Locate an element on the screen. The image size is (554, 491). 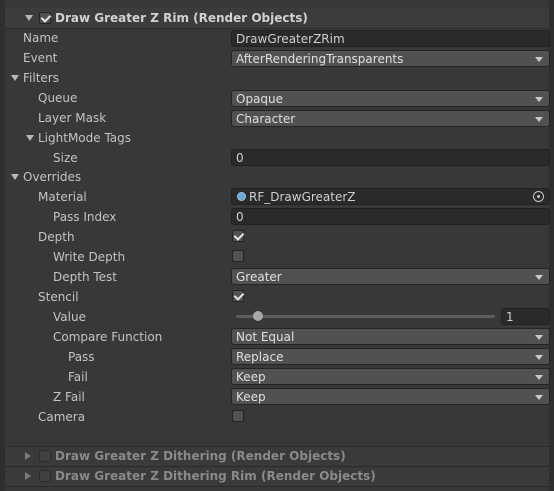
divider is located at coordinates (277, 486).